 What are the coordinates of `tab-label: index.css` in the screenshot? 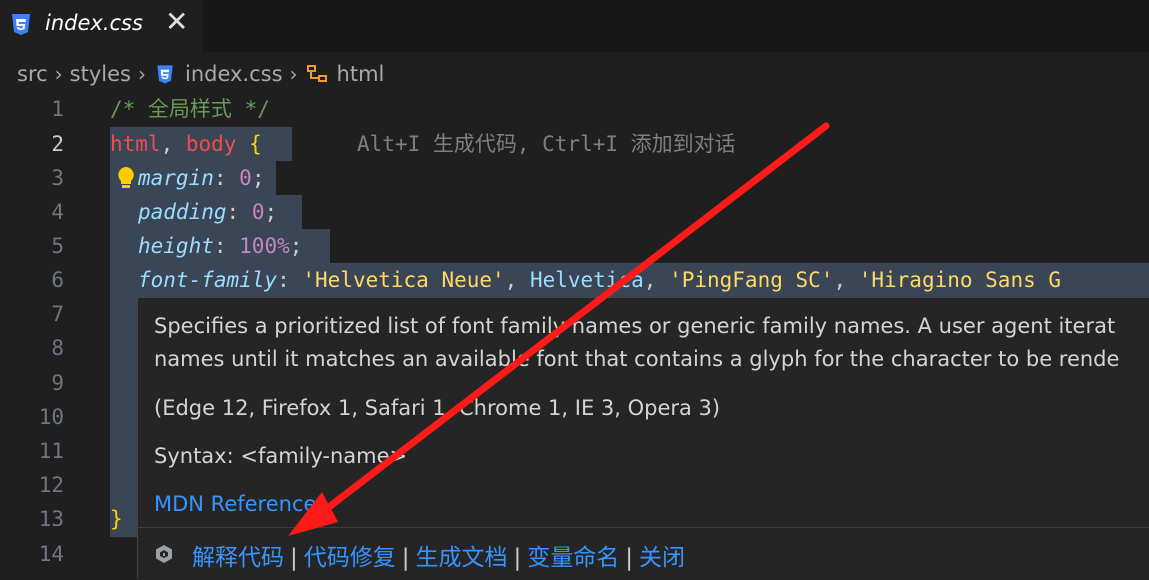 It's located at (94, 23).